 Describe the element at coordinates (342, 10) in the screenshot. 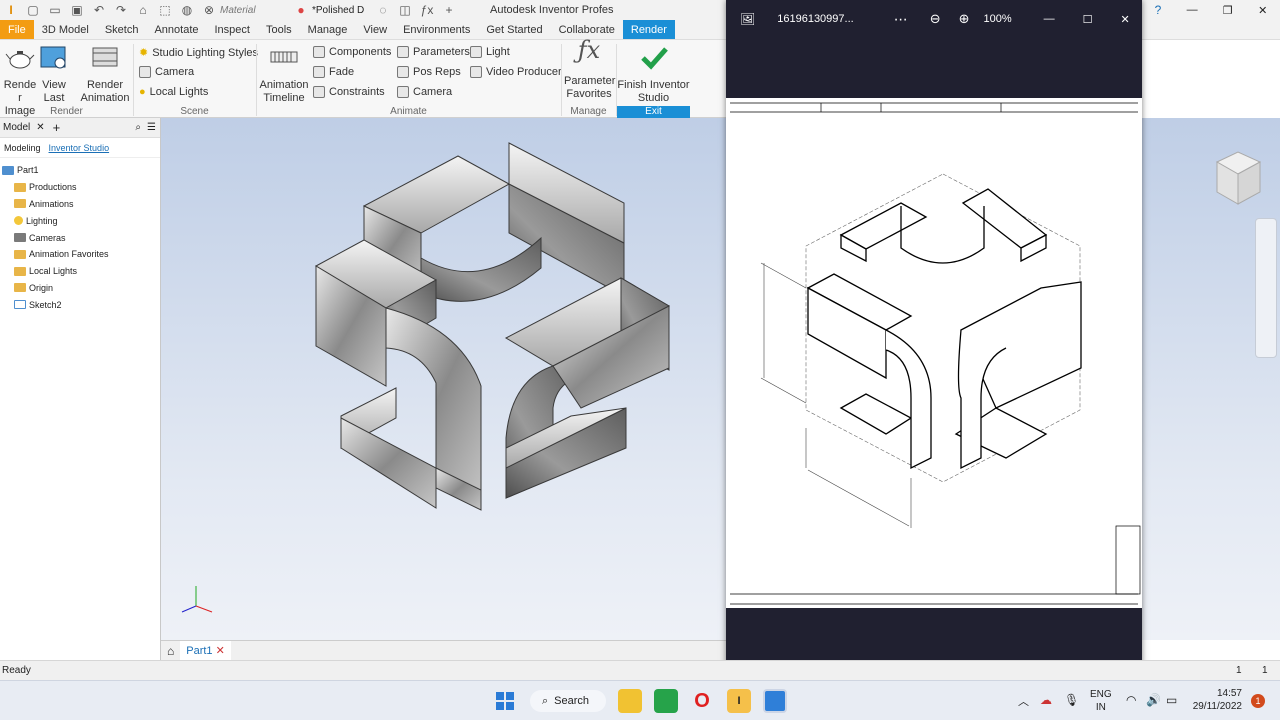

I see `appearance-dropdown: *Polished D` at that location.